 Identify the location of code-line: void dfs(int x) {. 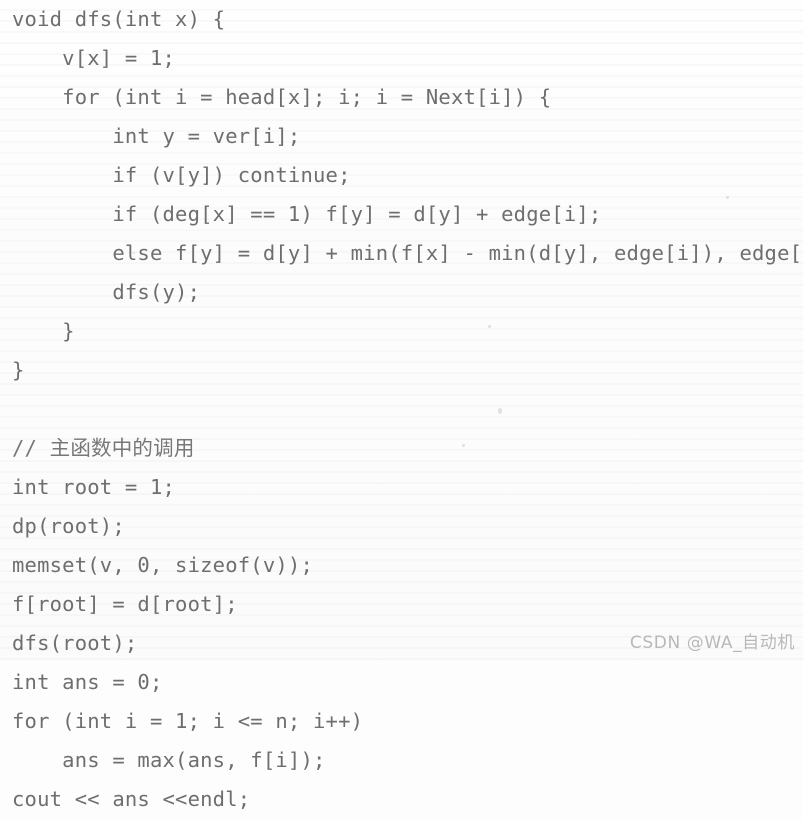
(119, 19).